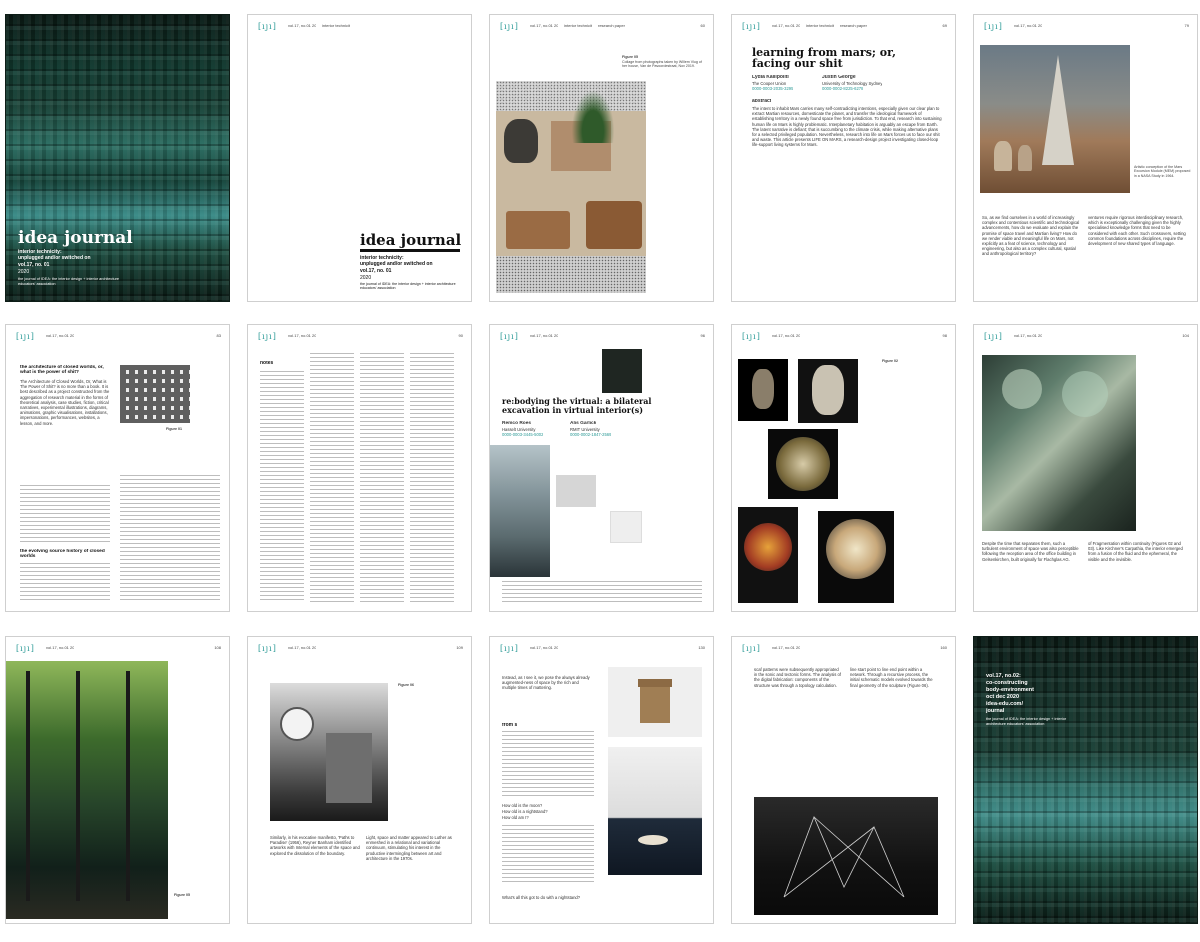  What do you see at coordinates (772, 88) in the screenshot?
I see `orcid-link: 0000-0003-2035-3295` at bounding box center [772, 88].